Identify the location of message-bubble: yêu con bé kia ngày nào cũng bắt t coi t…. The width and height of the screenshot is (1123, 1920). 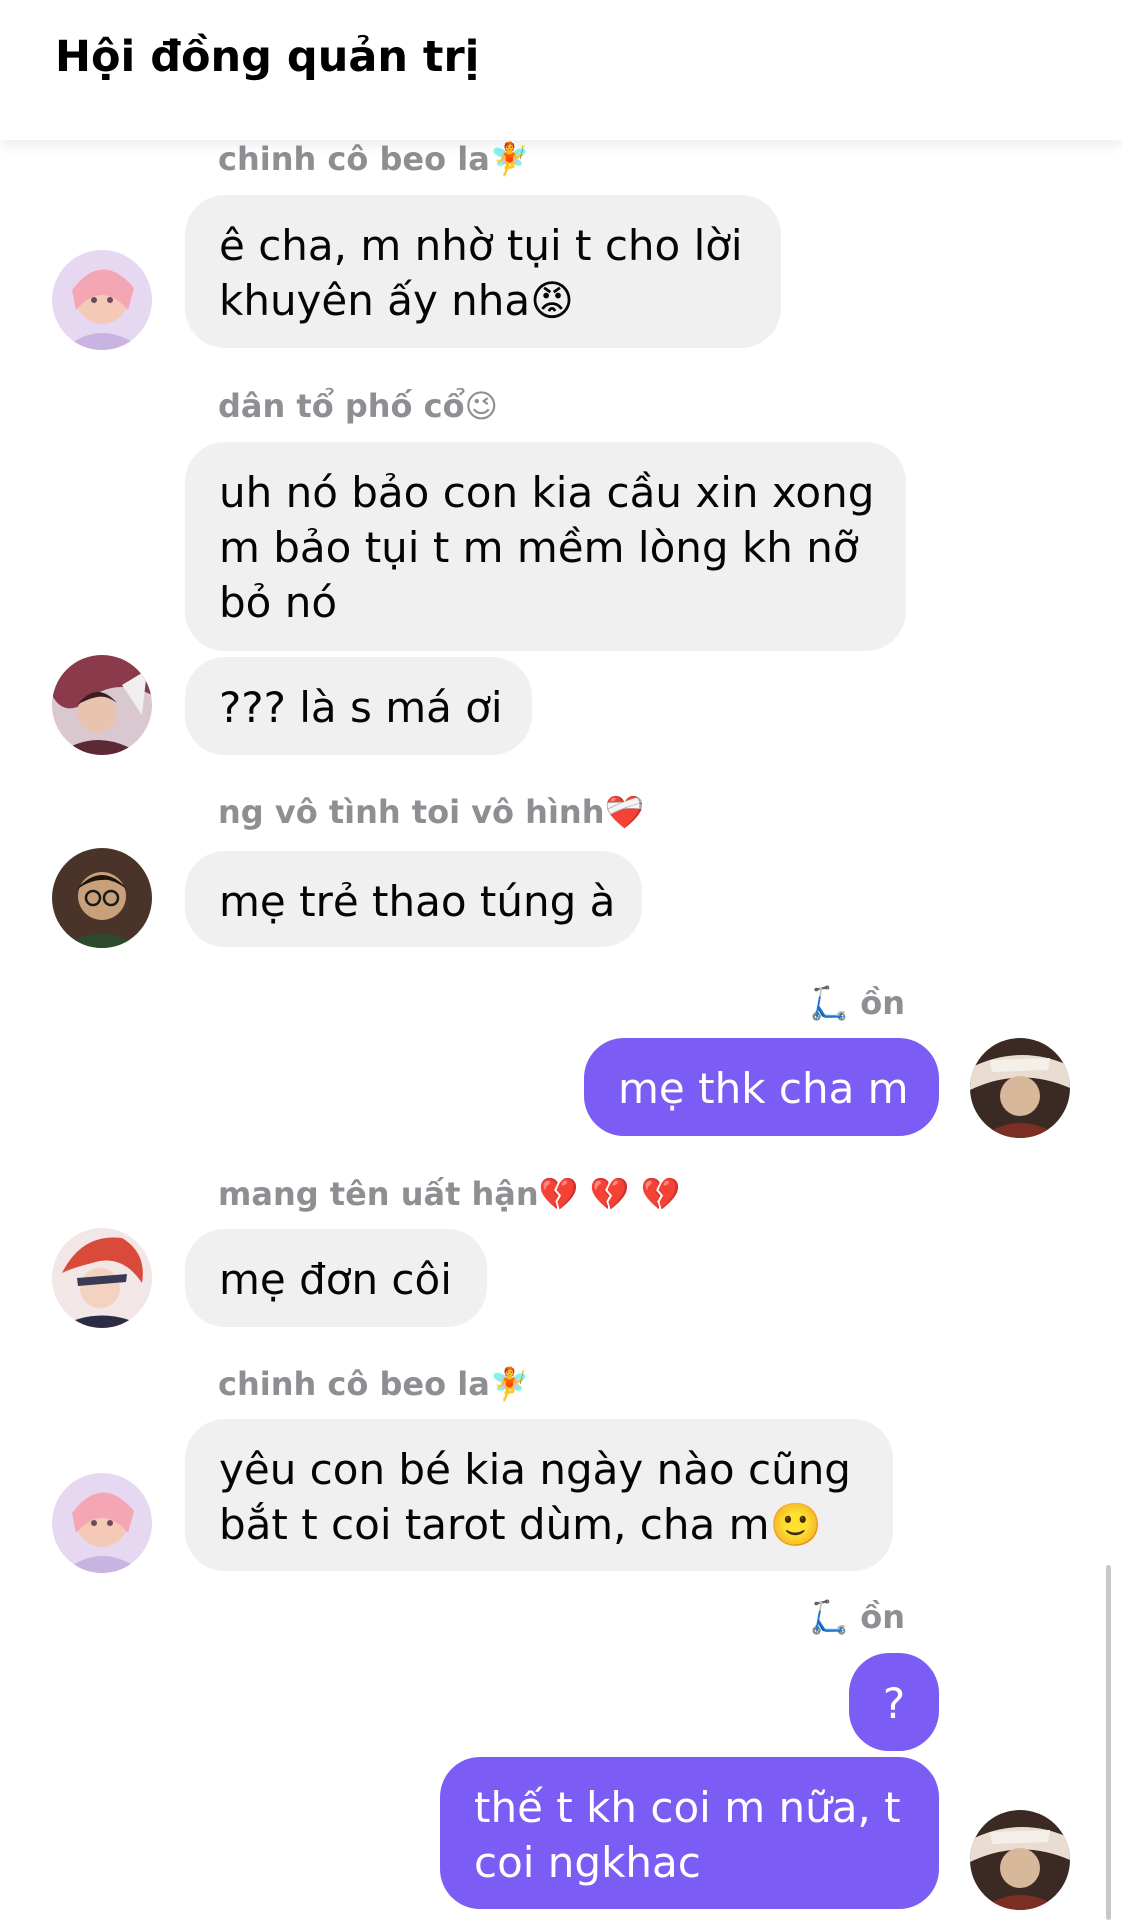
(539, 1495).